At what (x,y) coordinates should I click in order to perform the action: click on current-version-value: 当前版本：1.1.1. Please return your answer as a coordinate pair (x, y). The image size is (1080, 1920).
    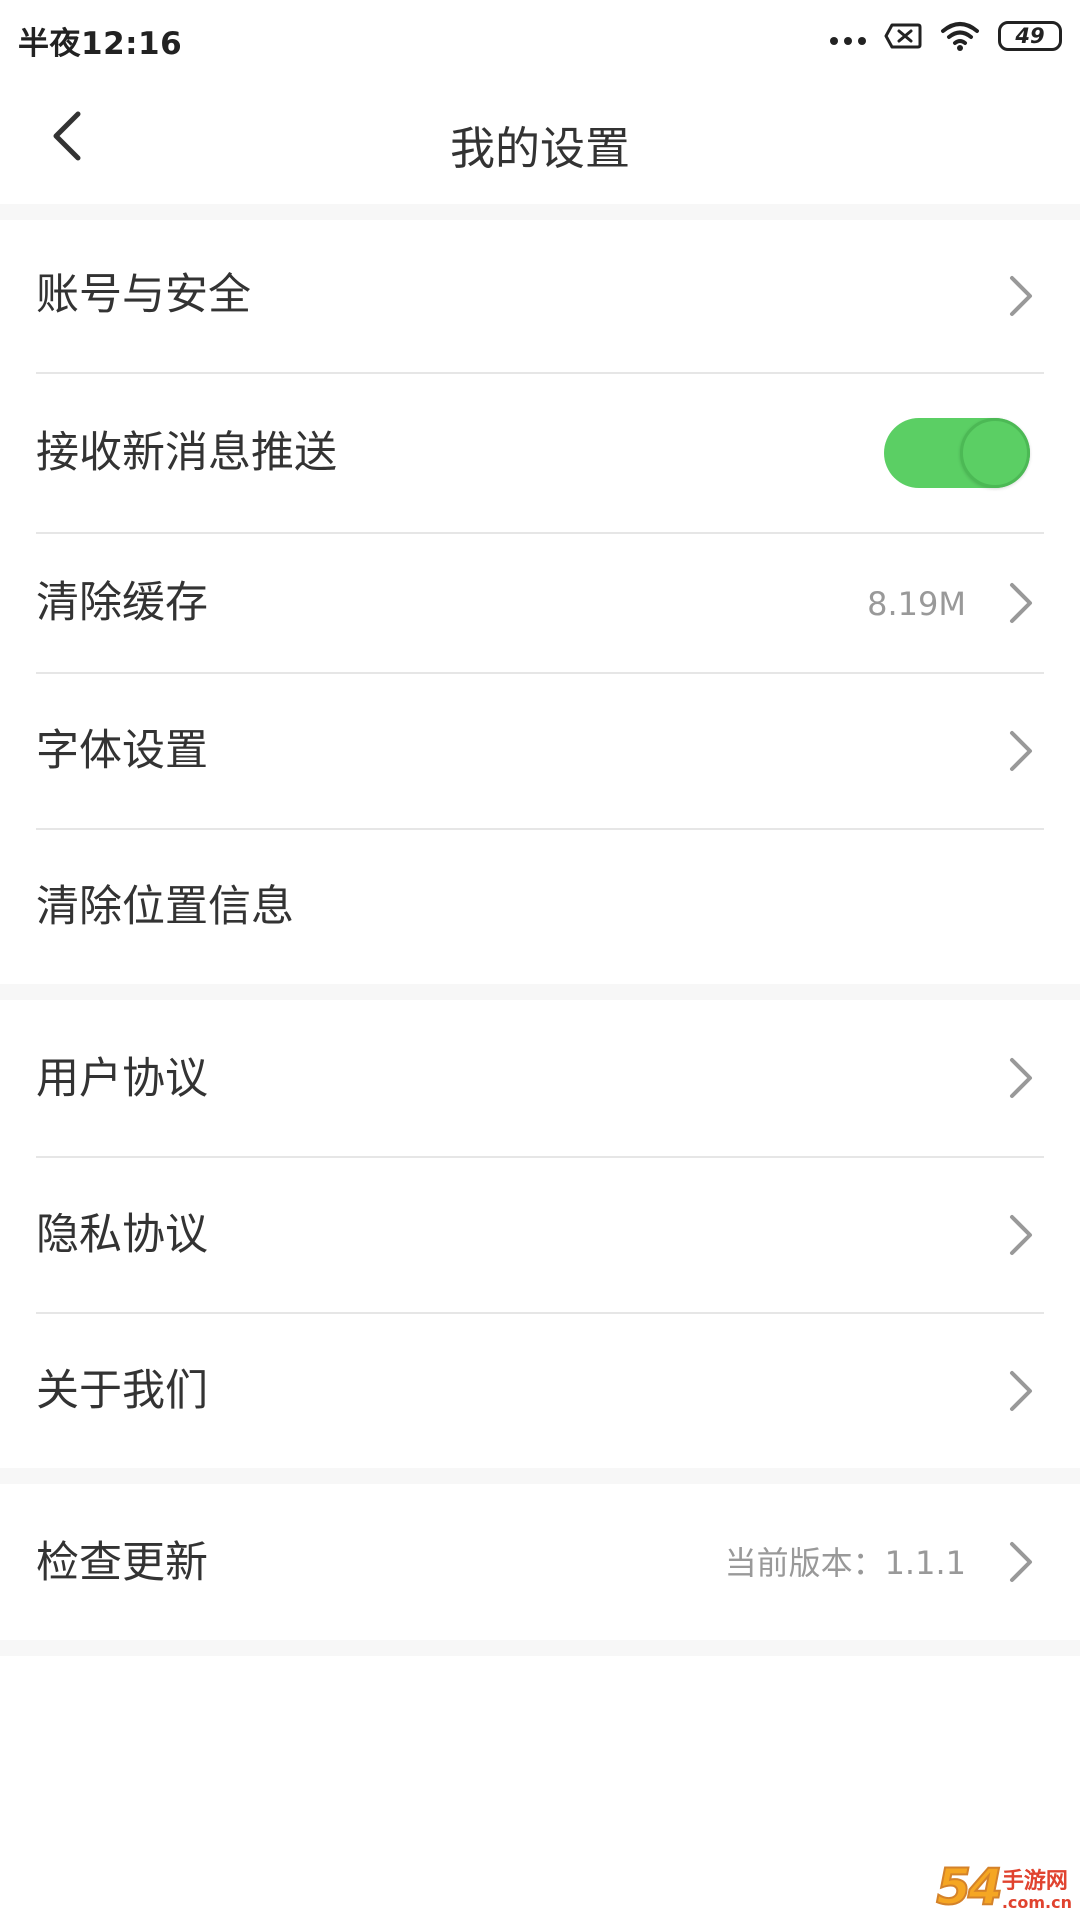
    Looking at the image, I should click on (845, 1563).